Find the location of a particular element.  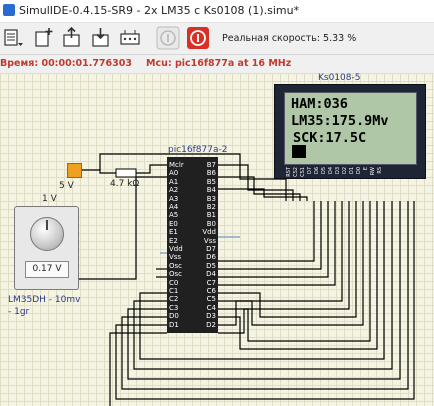

save-file-icon is located at coordinates (100, 37).